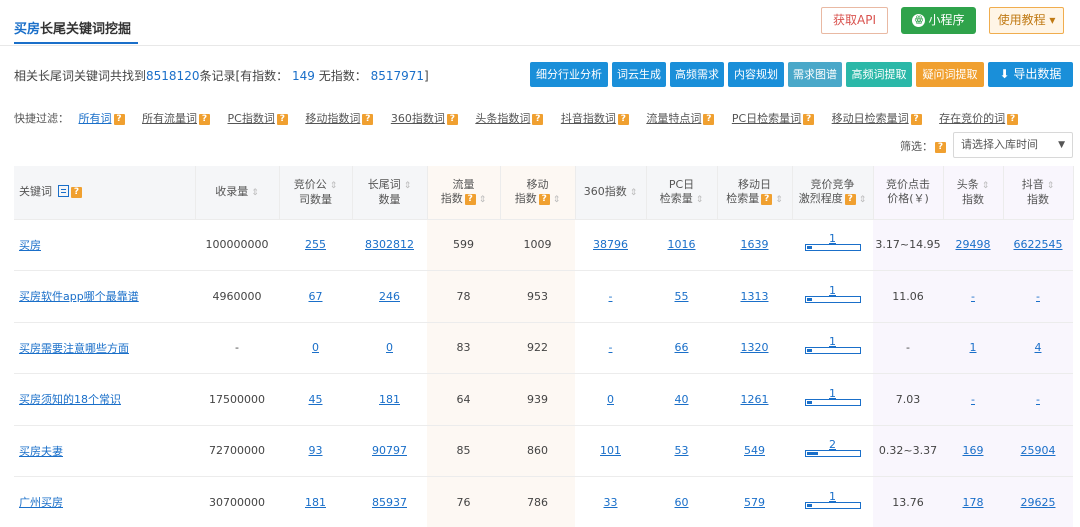 This screenshot has height=527, width=1080. Describe the element at coordinates (1038, 192) in the screenshot. I see `col-douyin-index: 抖音⇕指数` at that location.